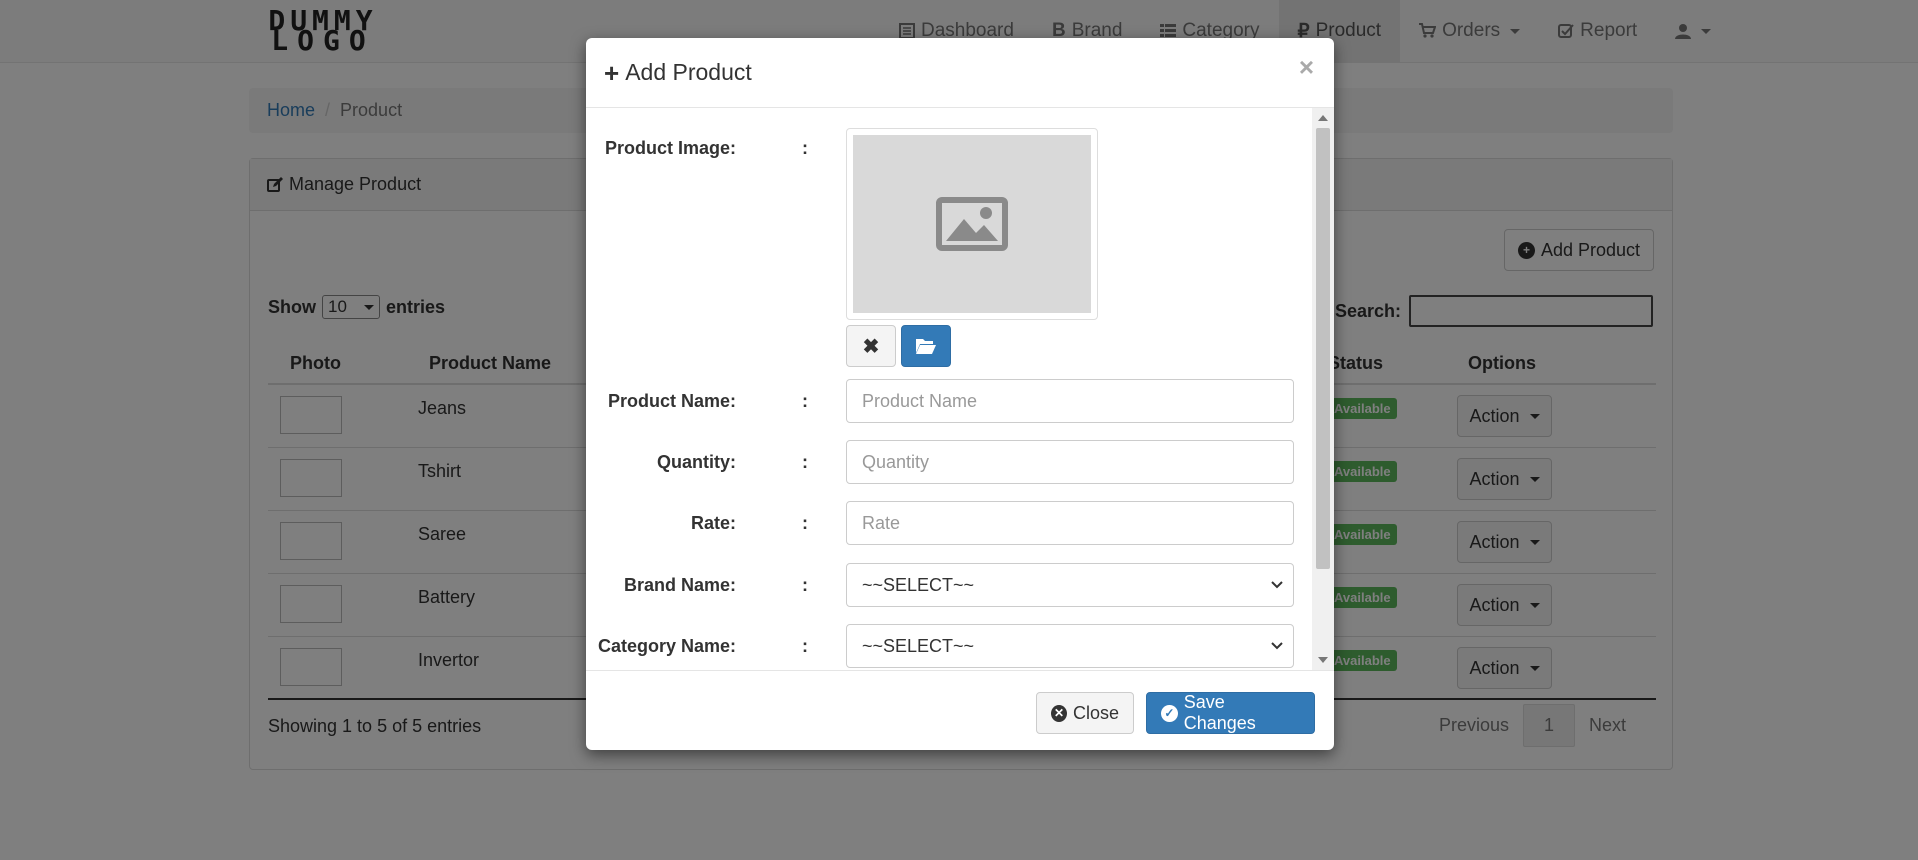 The image size is (1918, 860). What do you see at coordinates (1070, 401) in the screenshot?
I see `product-name-input: Product Name` at bounding box center [1070, 401].